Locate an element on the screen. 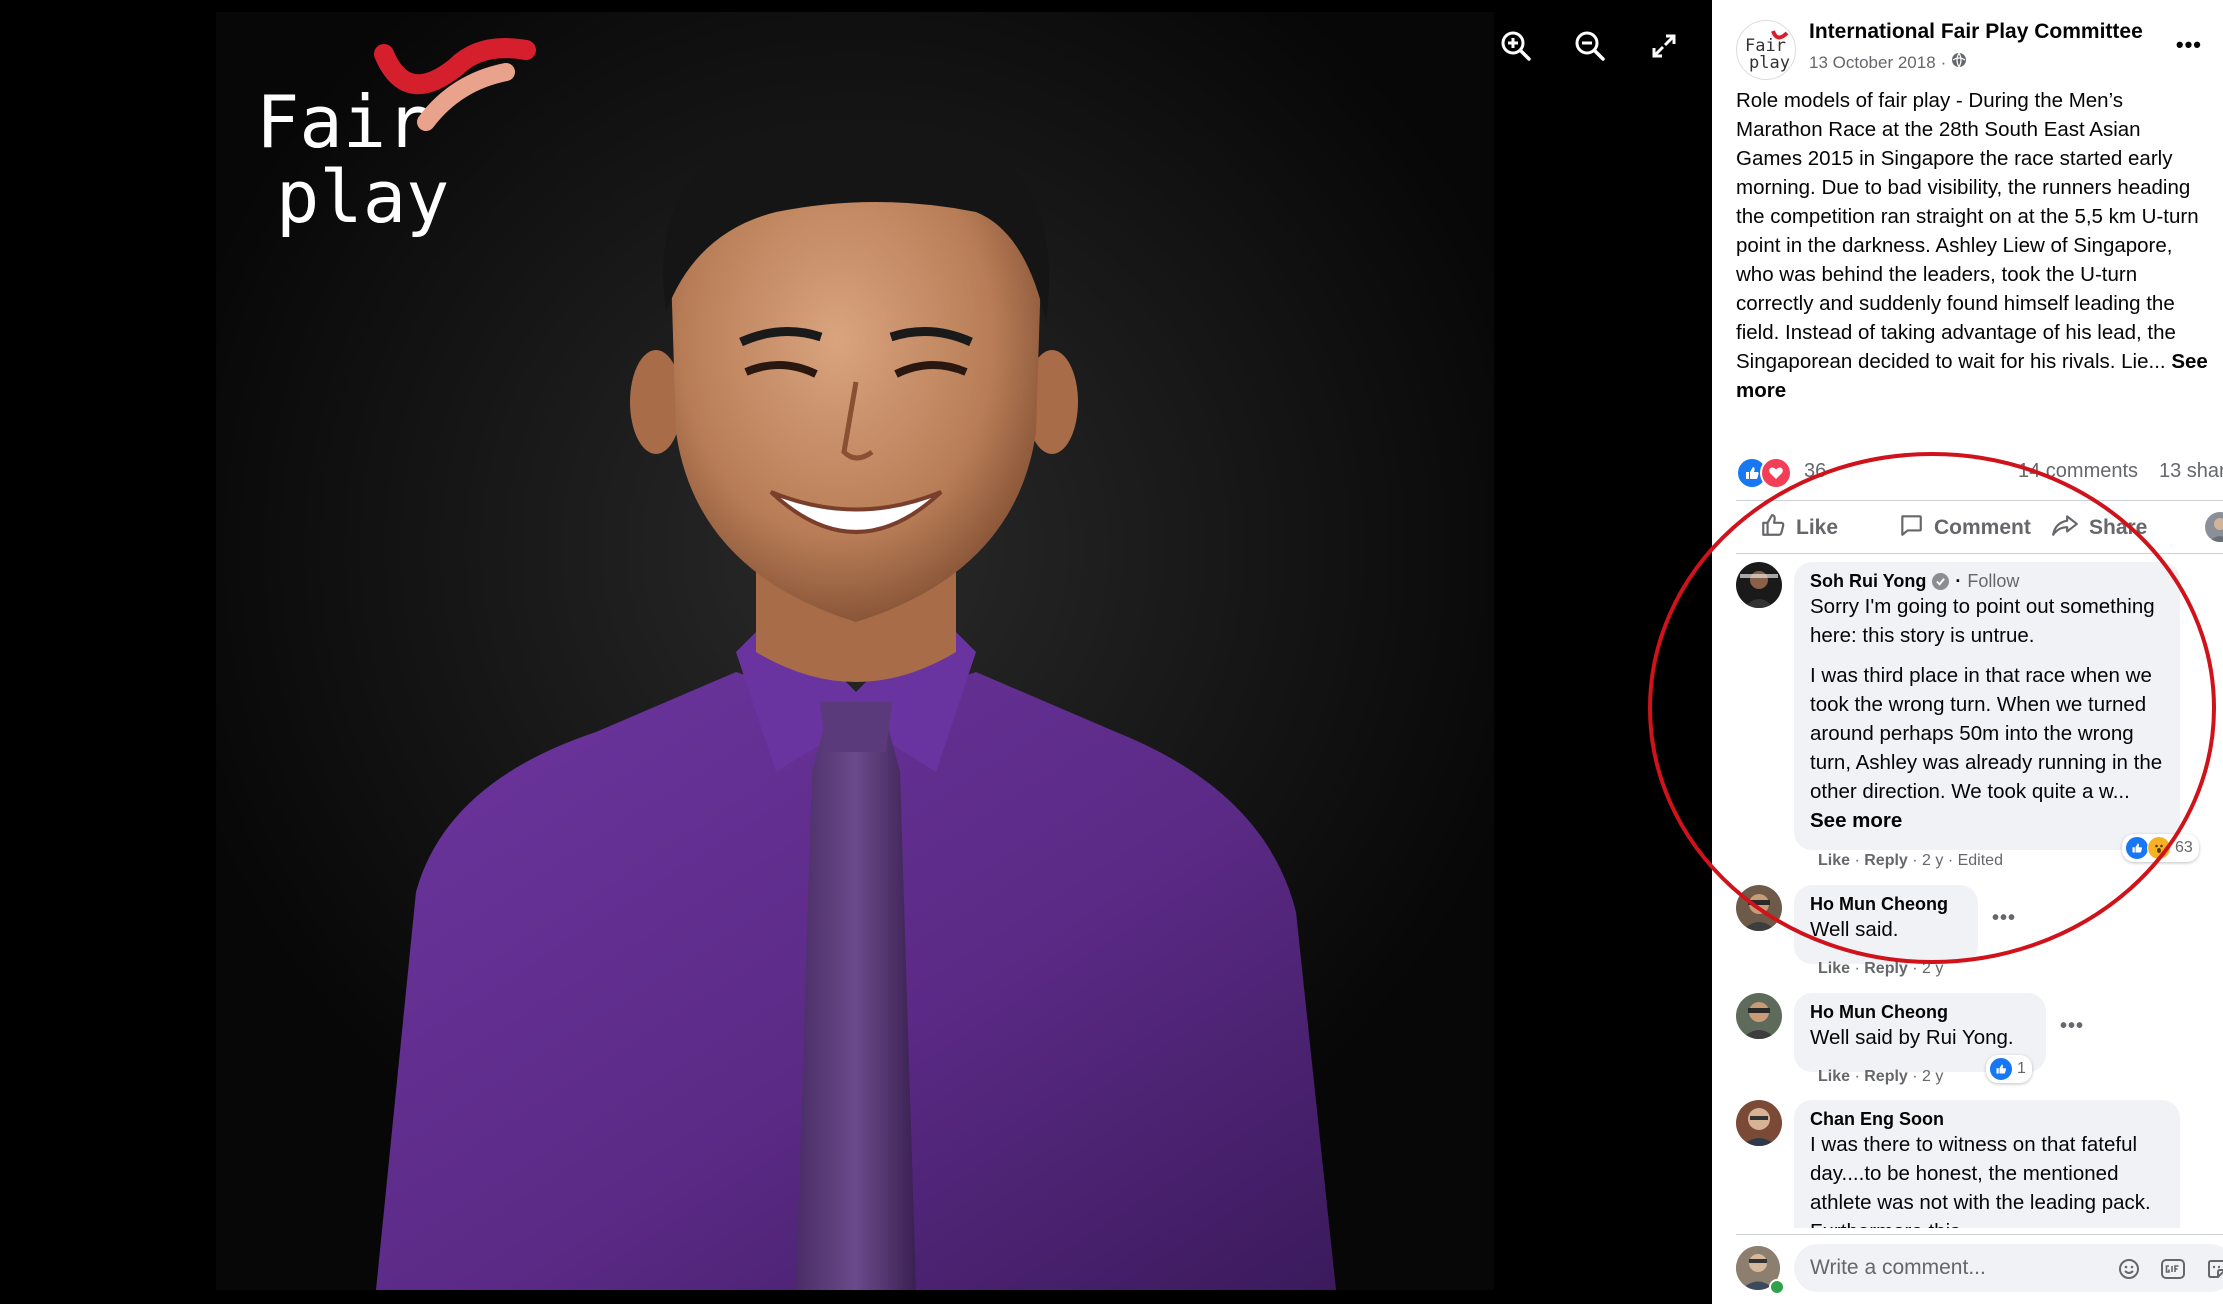 The width and height of the screenshot is (2223, 1304). post-date: 13 October 2018 is located at coordinates (1872, 63).